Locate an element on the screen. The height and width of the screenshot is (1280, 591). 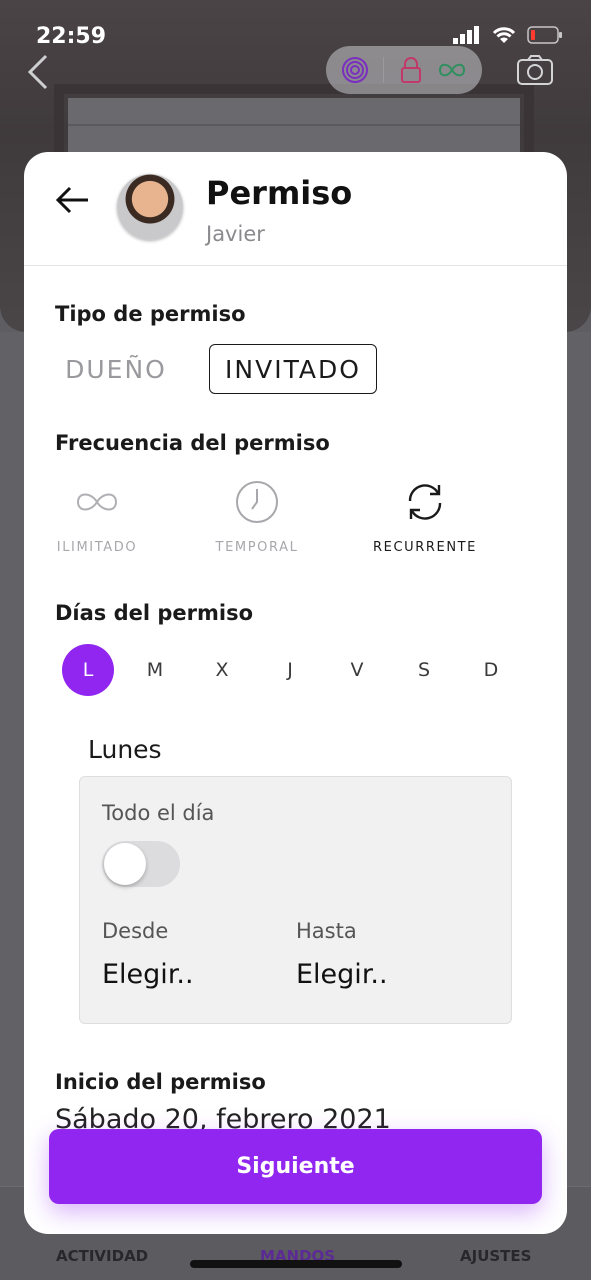
wifi-icon is located at coordinates (504, 35).